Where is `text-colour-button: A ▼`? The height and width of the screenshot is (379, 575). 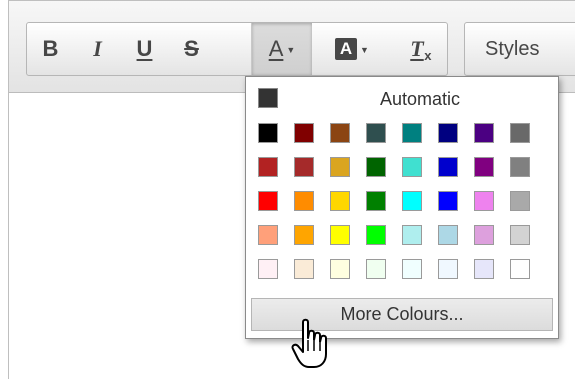 text-colour-button: A ▼ is located at coordinates (282, 49).